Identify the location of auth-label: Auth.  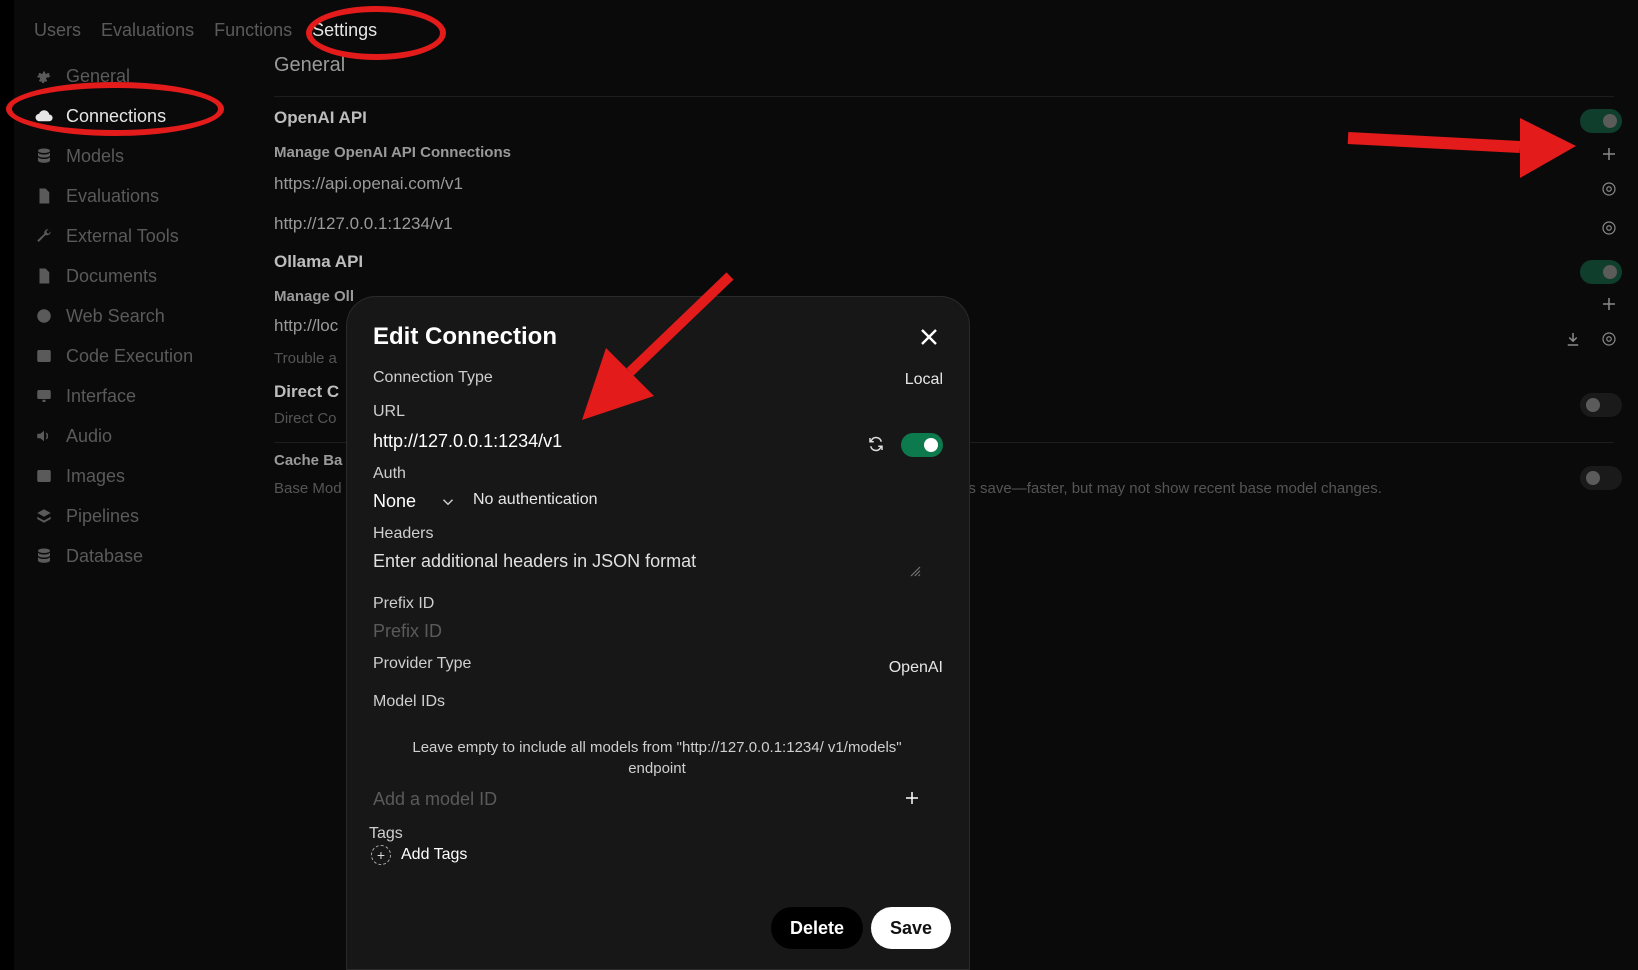
(389, 473).